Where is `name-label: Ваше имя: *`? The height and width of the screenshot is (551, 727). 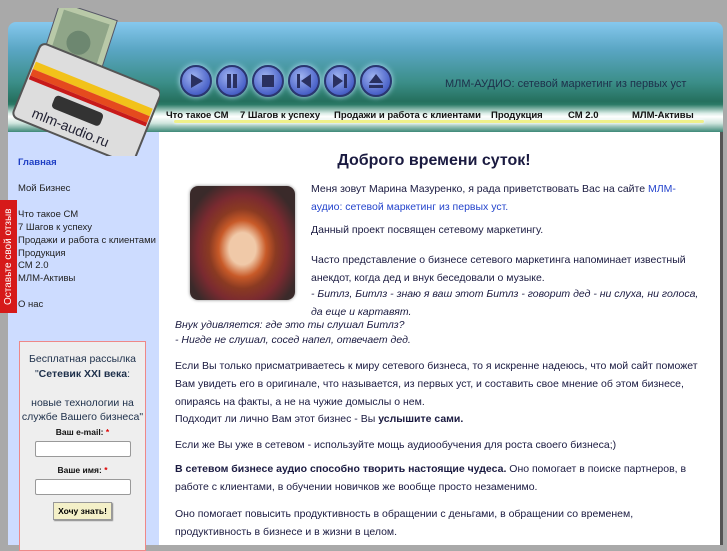 name-label: Ваше имя: * is located at coordinates (82, 469).